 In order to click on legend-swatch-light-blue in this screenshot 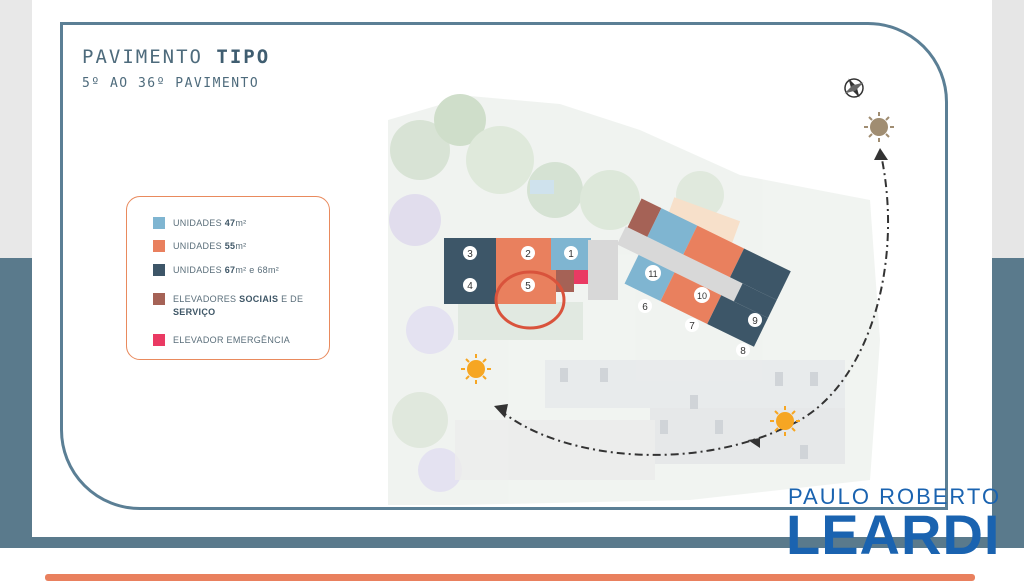, I will do `click(159, 223)`.